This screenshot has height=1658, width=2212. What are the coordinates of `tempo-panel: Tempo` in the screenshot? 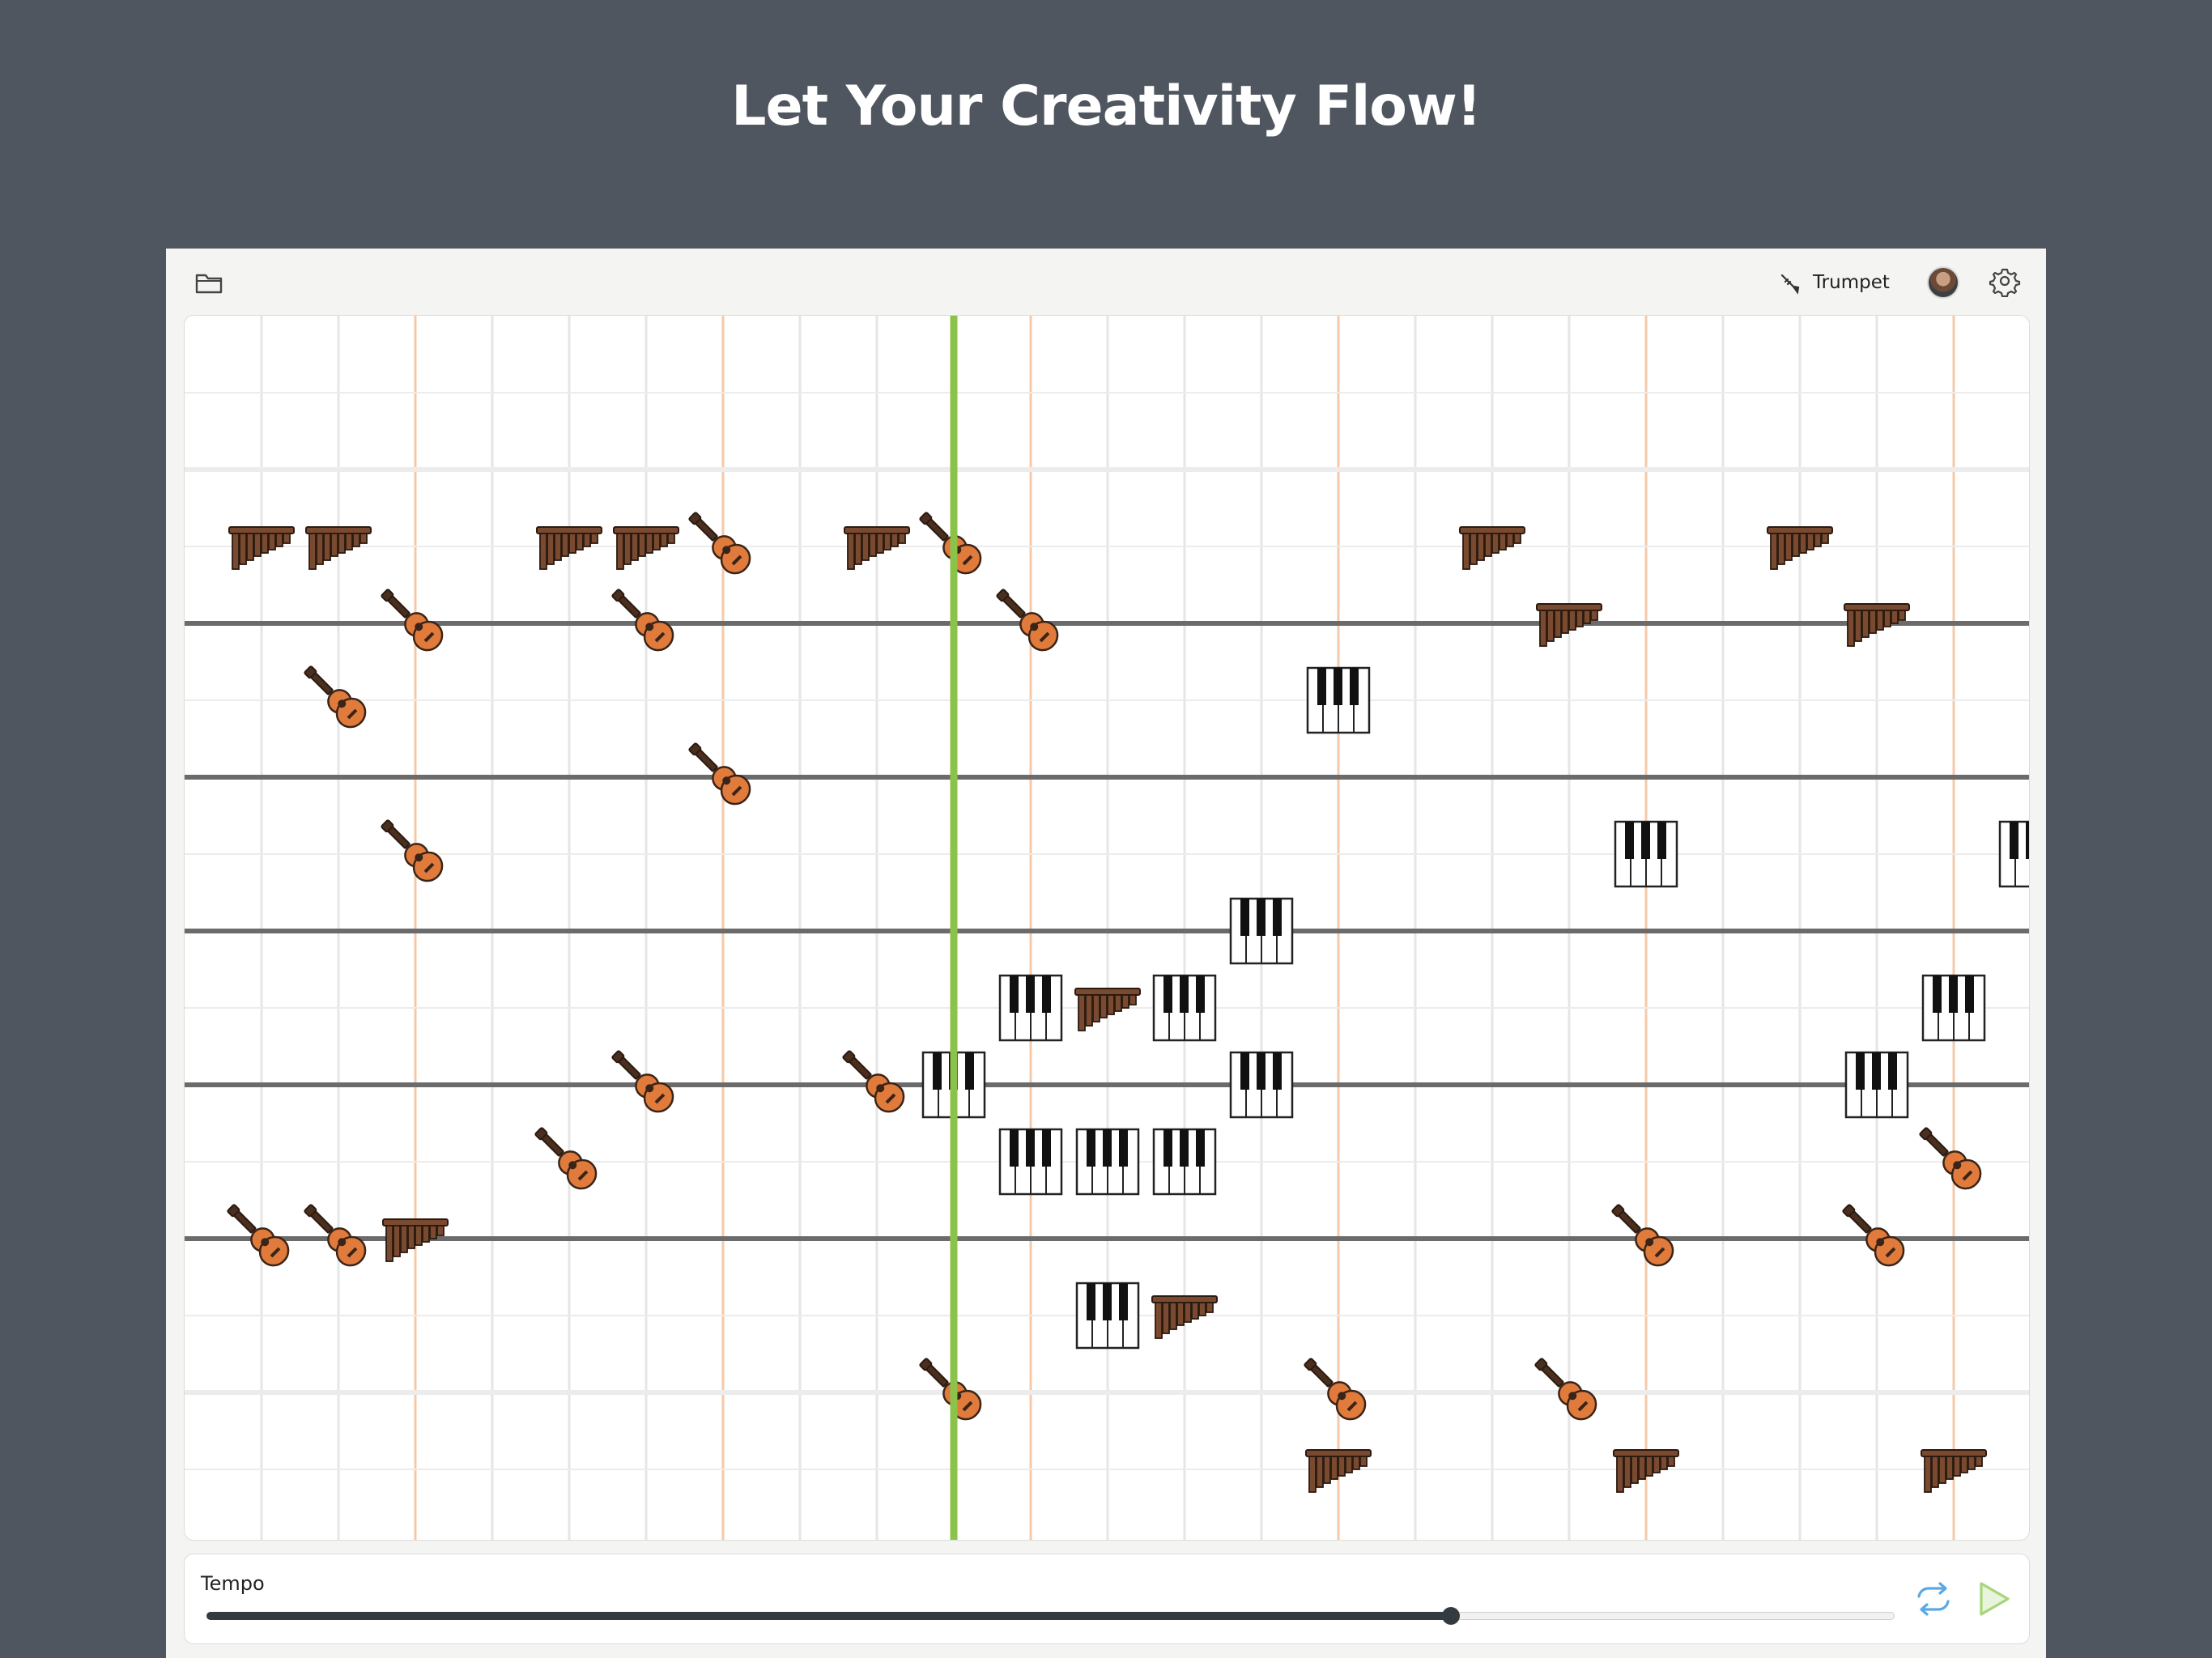 It's located at (1107, 1599).